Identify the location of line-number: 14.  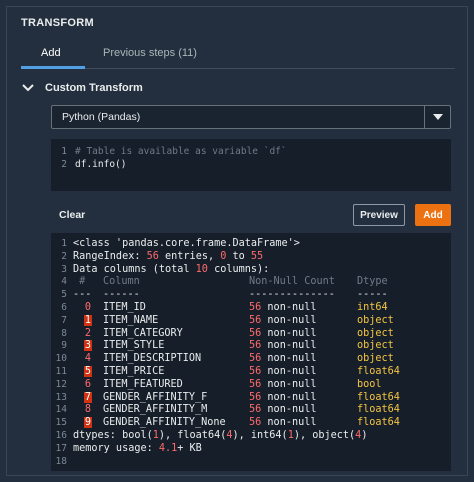
(61, 410).